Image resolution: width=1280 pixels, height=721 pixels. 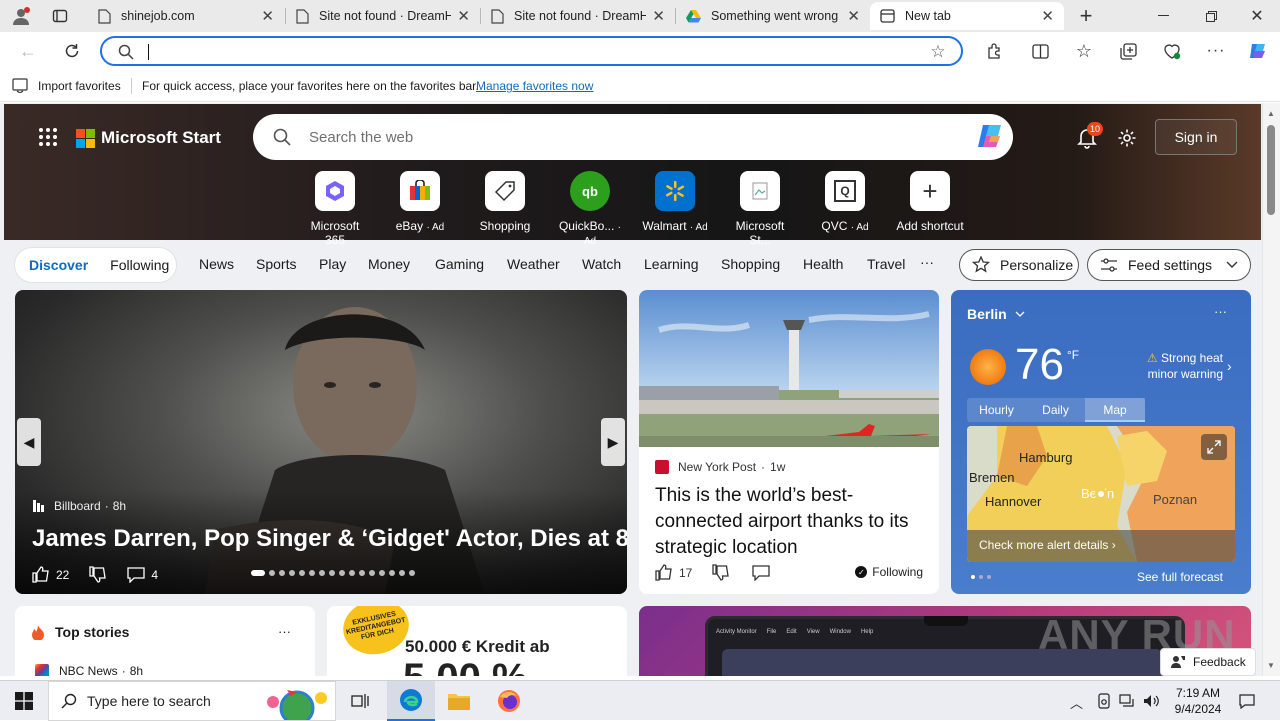 What do you see at coordinates (276, 264) in the screenshot?
I see `nav-sports: Sports` at bounding box center [276, 264].